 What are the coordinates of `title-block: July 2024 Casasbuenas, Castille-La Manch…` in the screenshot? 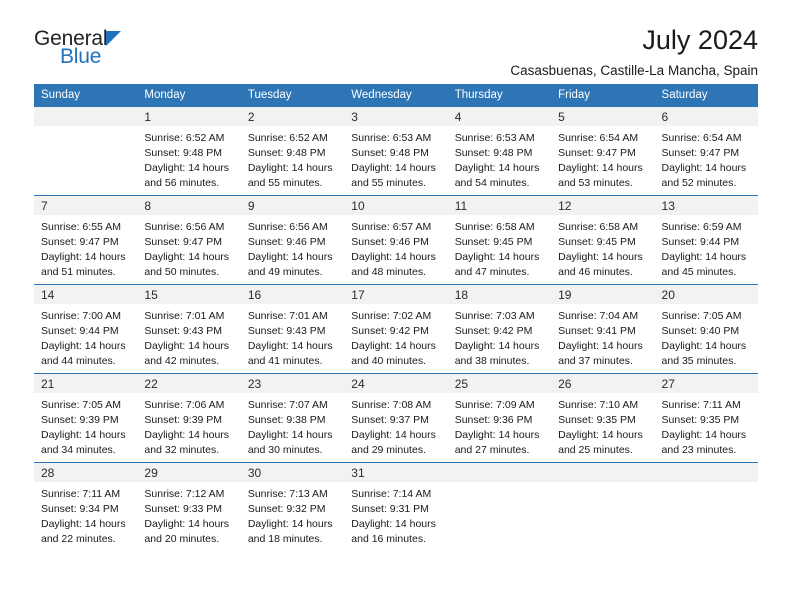 It's located at (634, 52).